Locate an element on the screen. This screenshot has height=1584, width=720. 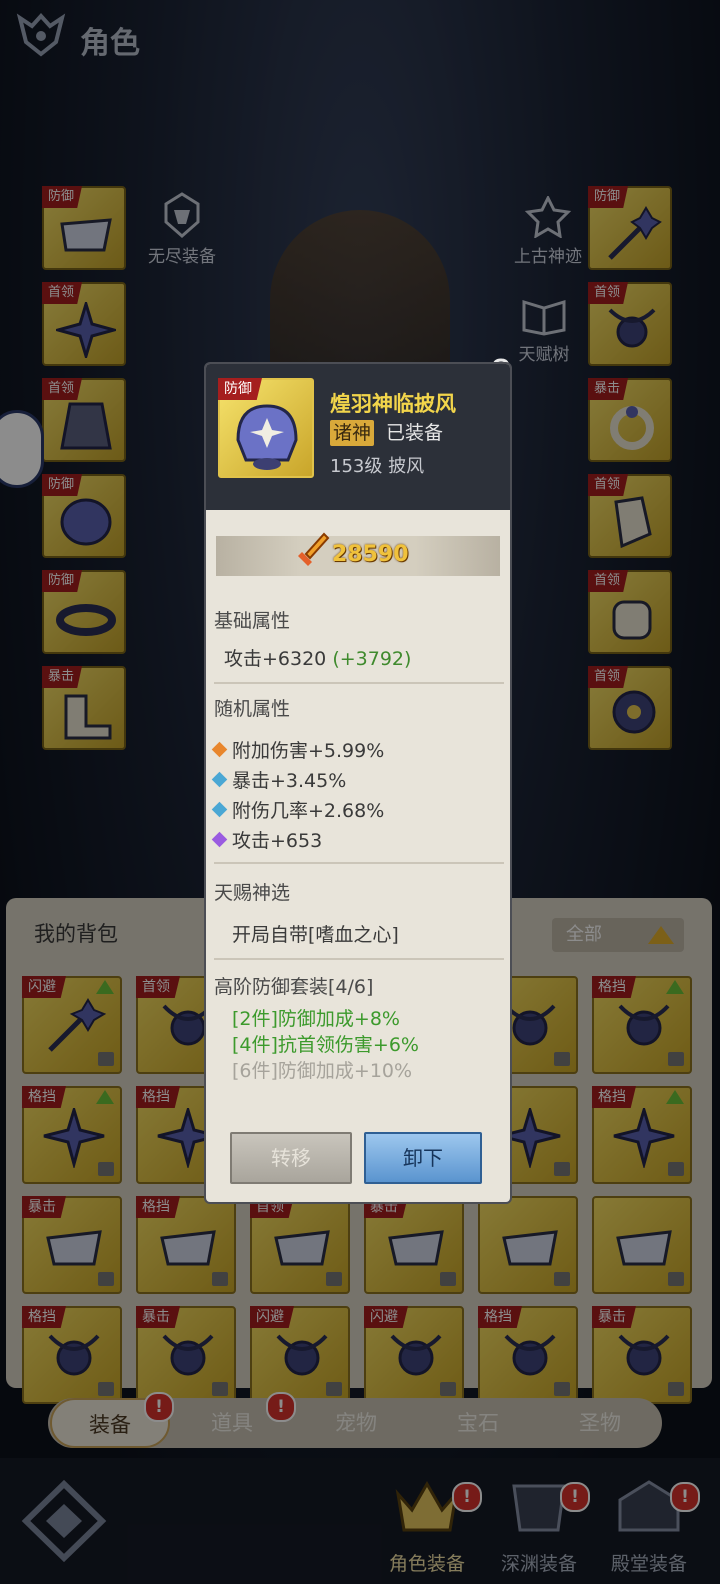
base-stat: 攻击+6320 (+3792) is located at coordinates (317, 657).